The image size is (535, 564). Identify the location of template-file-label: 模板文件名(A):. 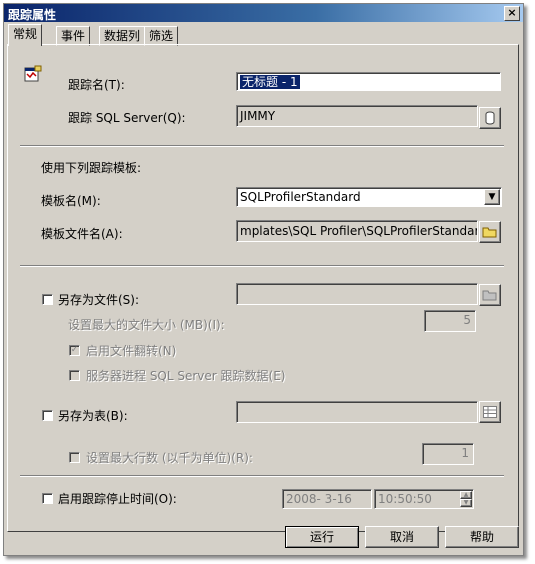
(82, 234).